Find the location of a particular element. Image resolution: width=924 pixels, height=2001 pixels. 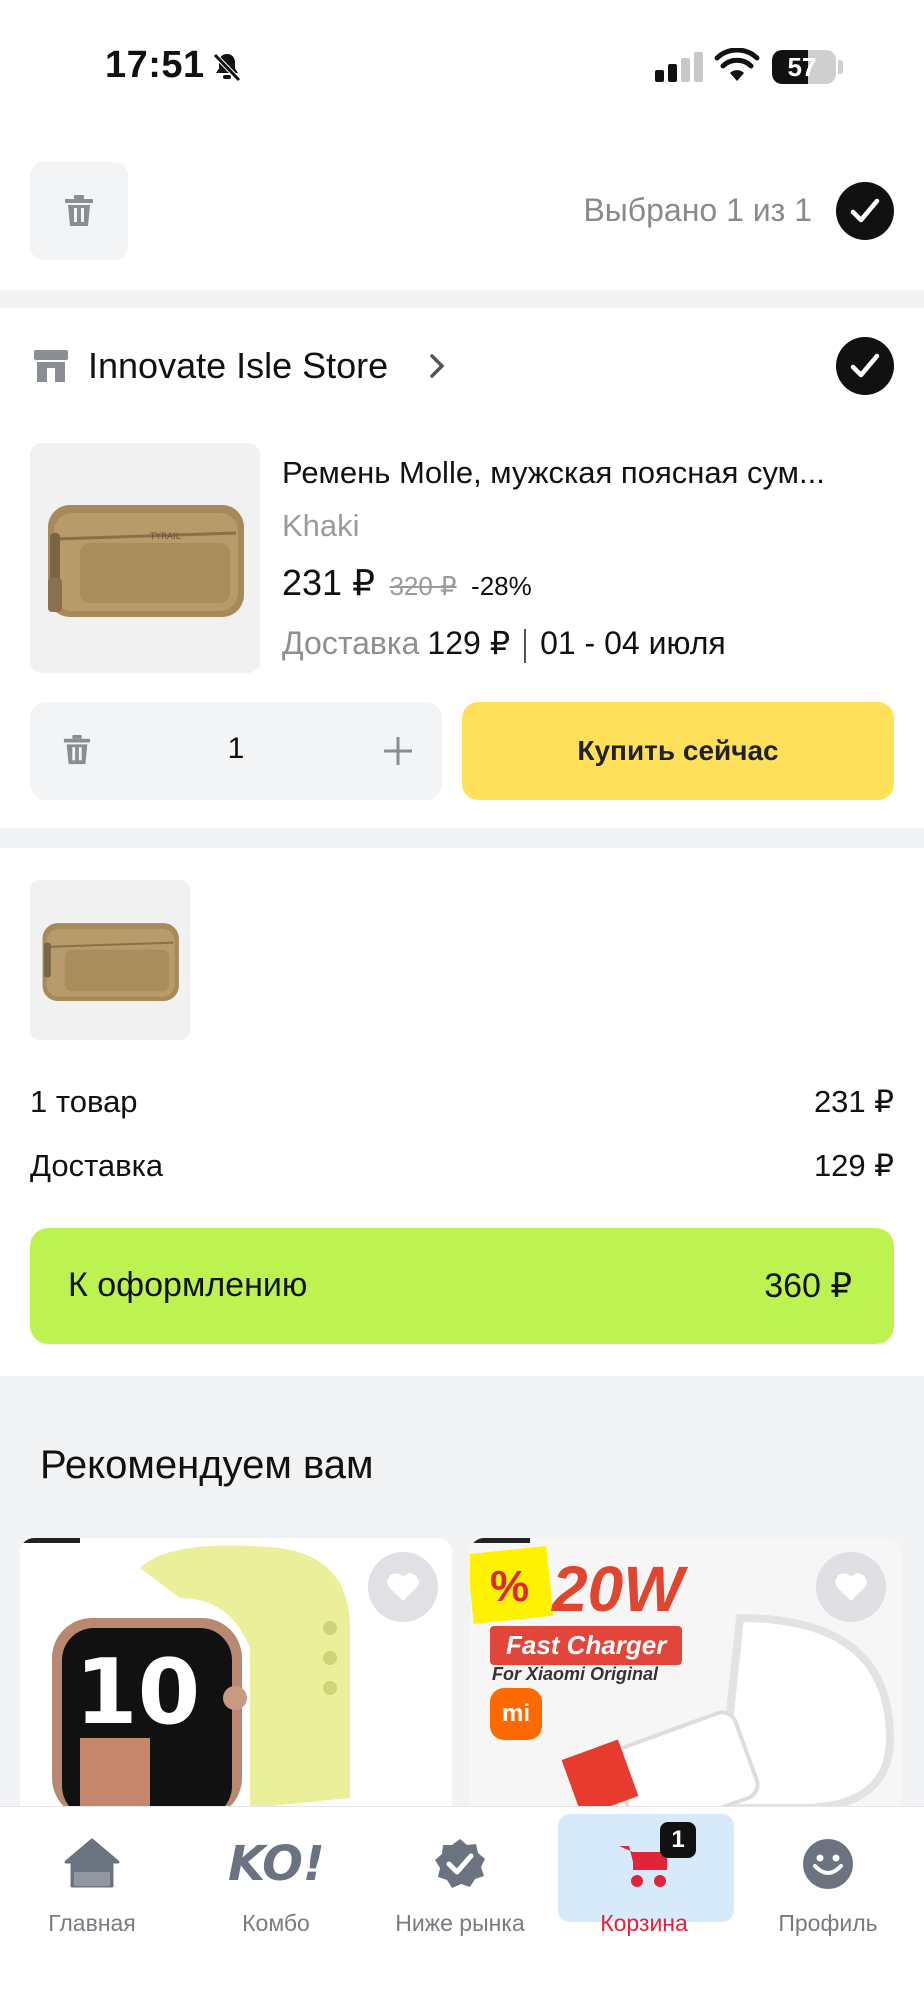

checkout-button: К оформлению 360 ₽ is located at coordinates (462, 1286).